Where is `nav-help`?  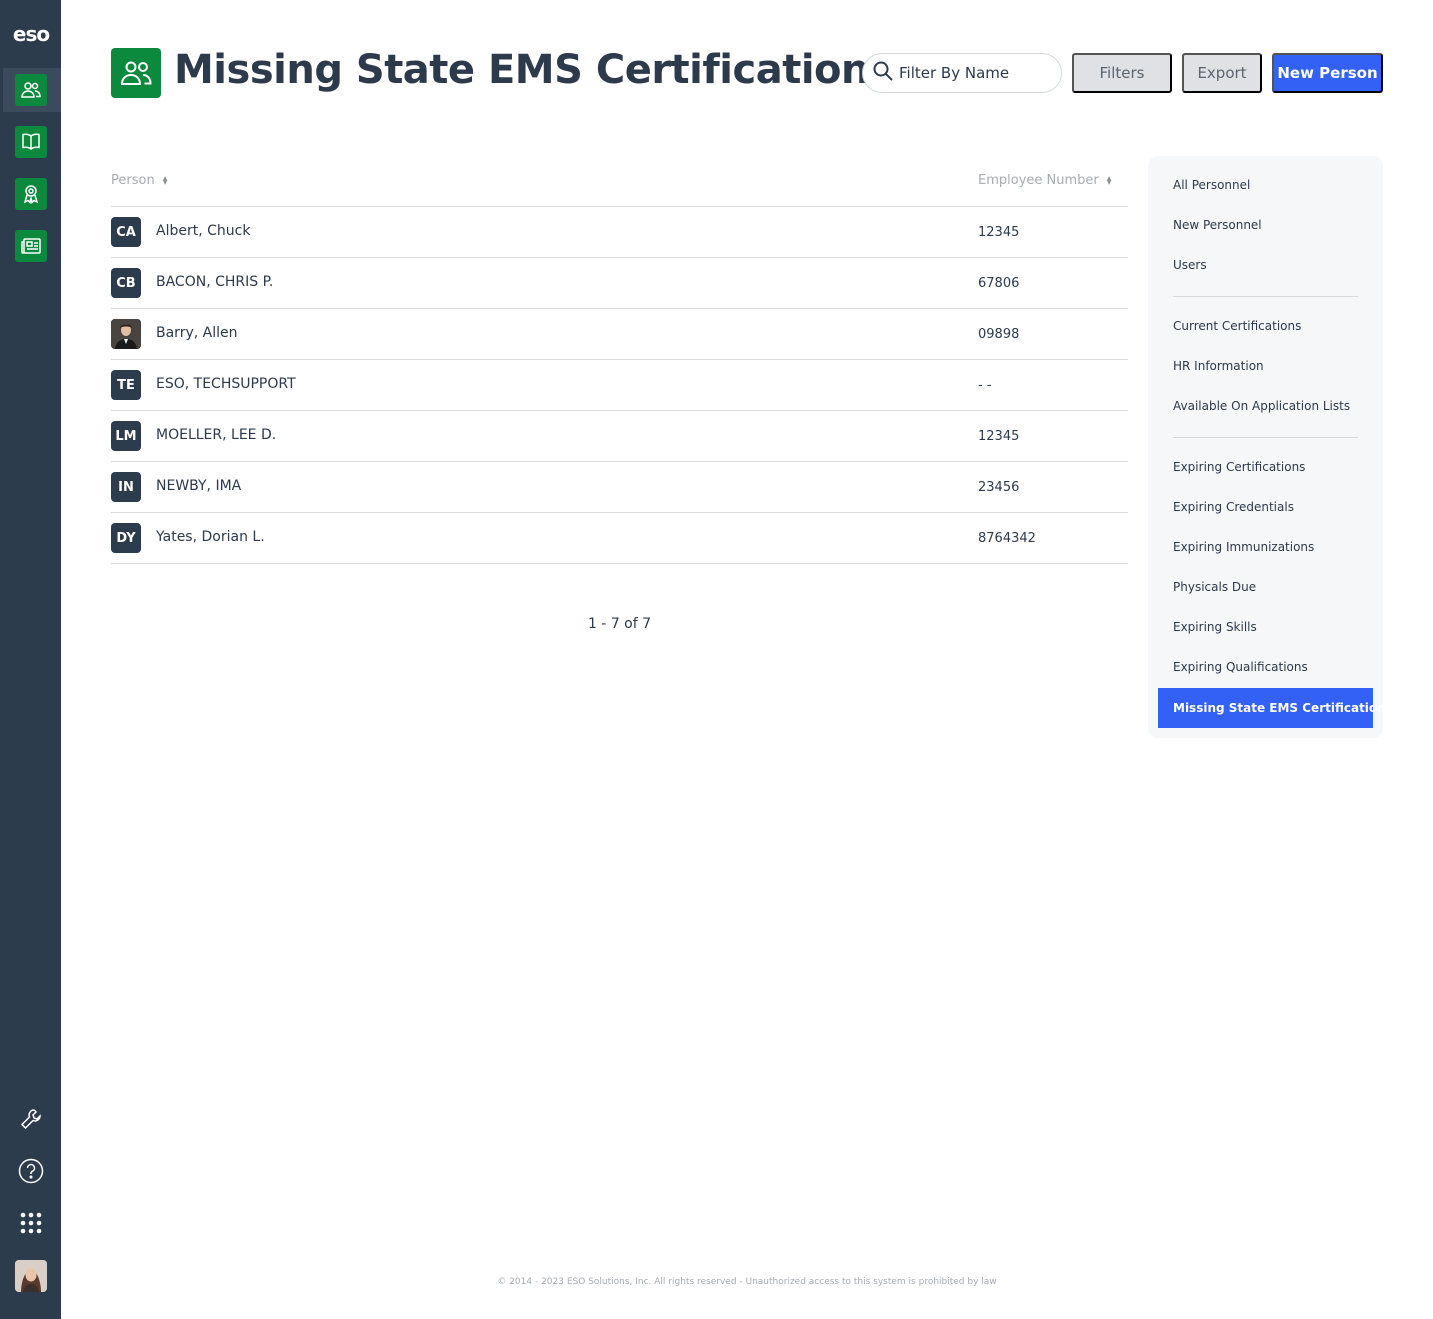
nav-help is located at coordinates (30, 1173).